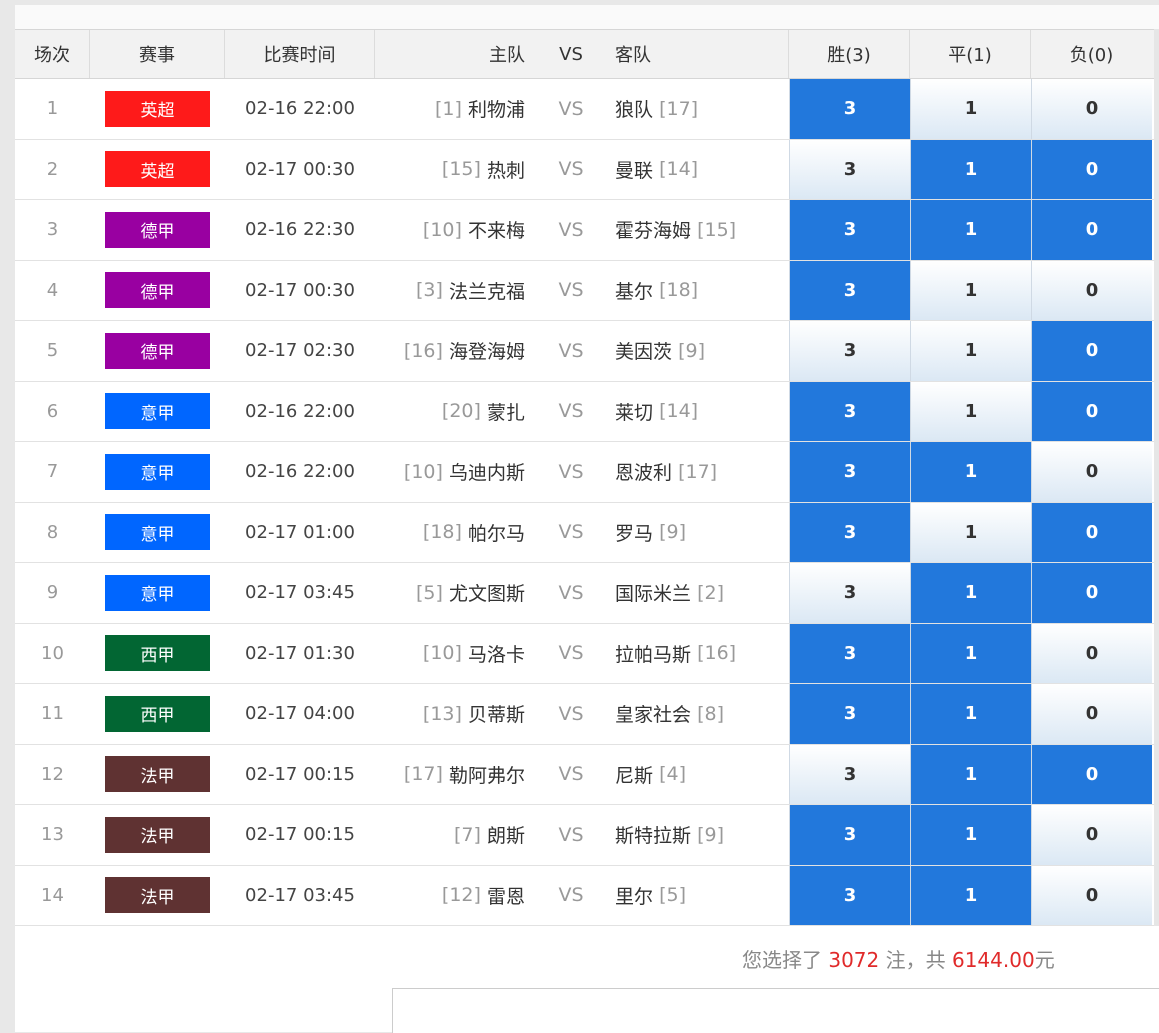 This screenshot has height=1033, width=1159. What do you see at coordinates (157, 54) in the screenshot?
I see `header-league: 赛事` at bounding box center [157, 54].